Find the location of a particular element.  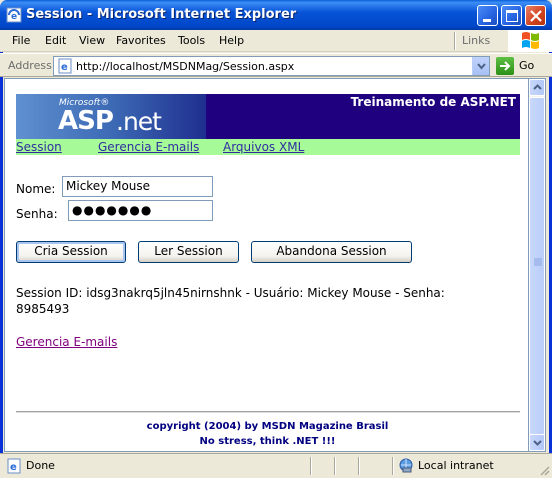

window-title: Session - Microsoft Internet Explorer is located at coordinates (161, 14).